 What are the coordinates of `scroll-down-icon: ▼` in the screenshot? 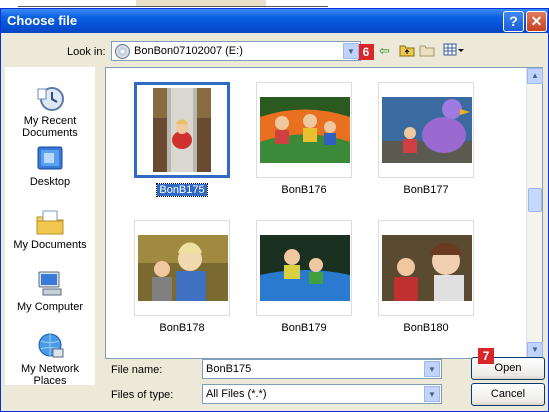 It's located at (535, 350).